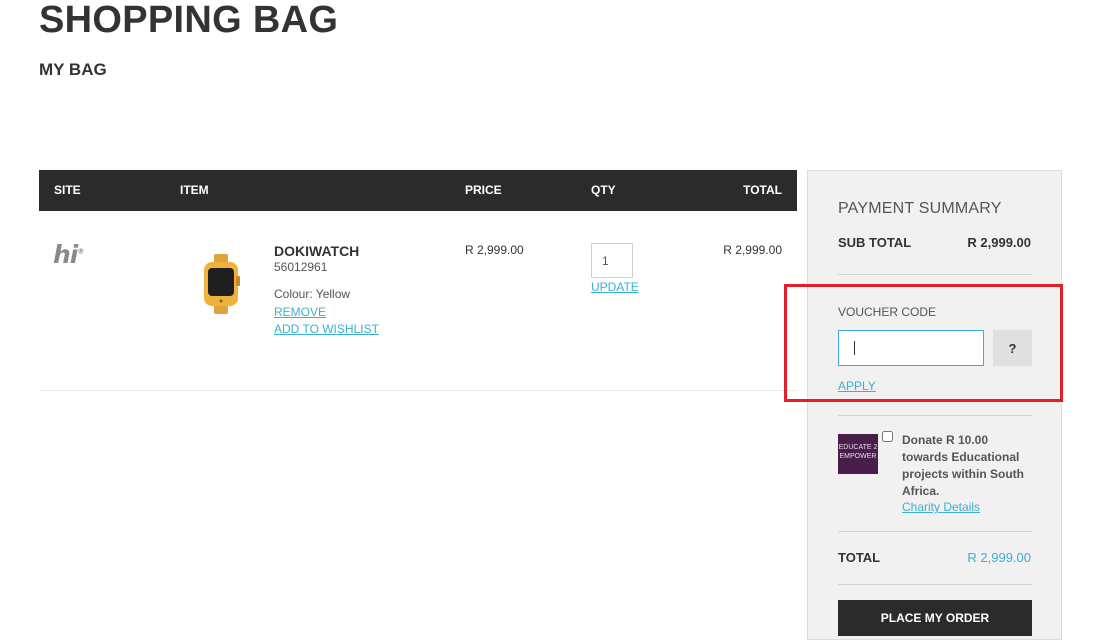 The height and width of the screenshot is (640, 1097). I want to click on site-logo: hi®, so click(69, 254).